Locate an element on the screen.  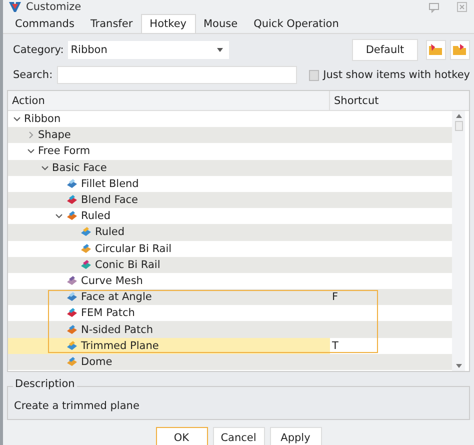
tab: Mouse is located at coordinates (221, 23).